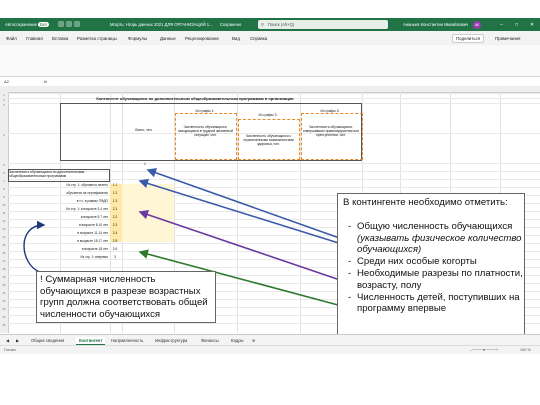 This screenshot has height=405, width=540. I want to click on callout-heading: В контингенте необходимо отметить:, so click(425, 202).